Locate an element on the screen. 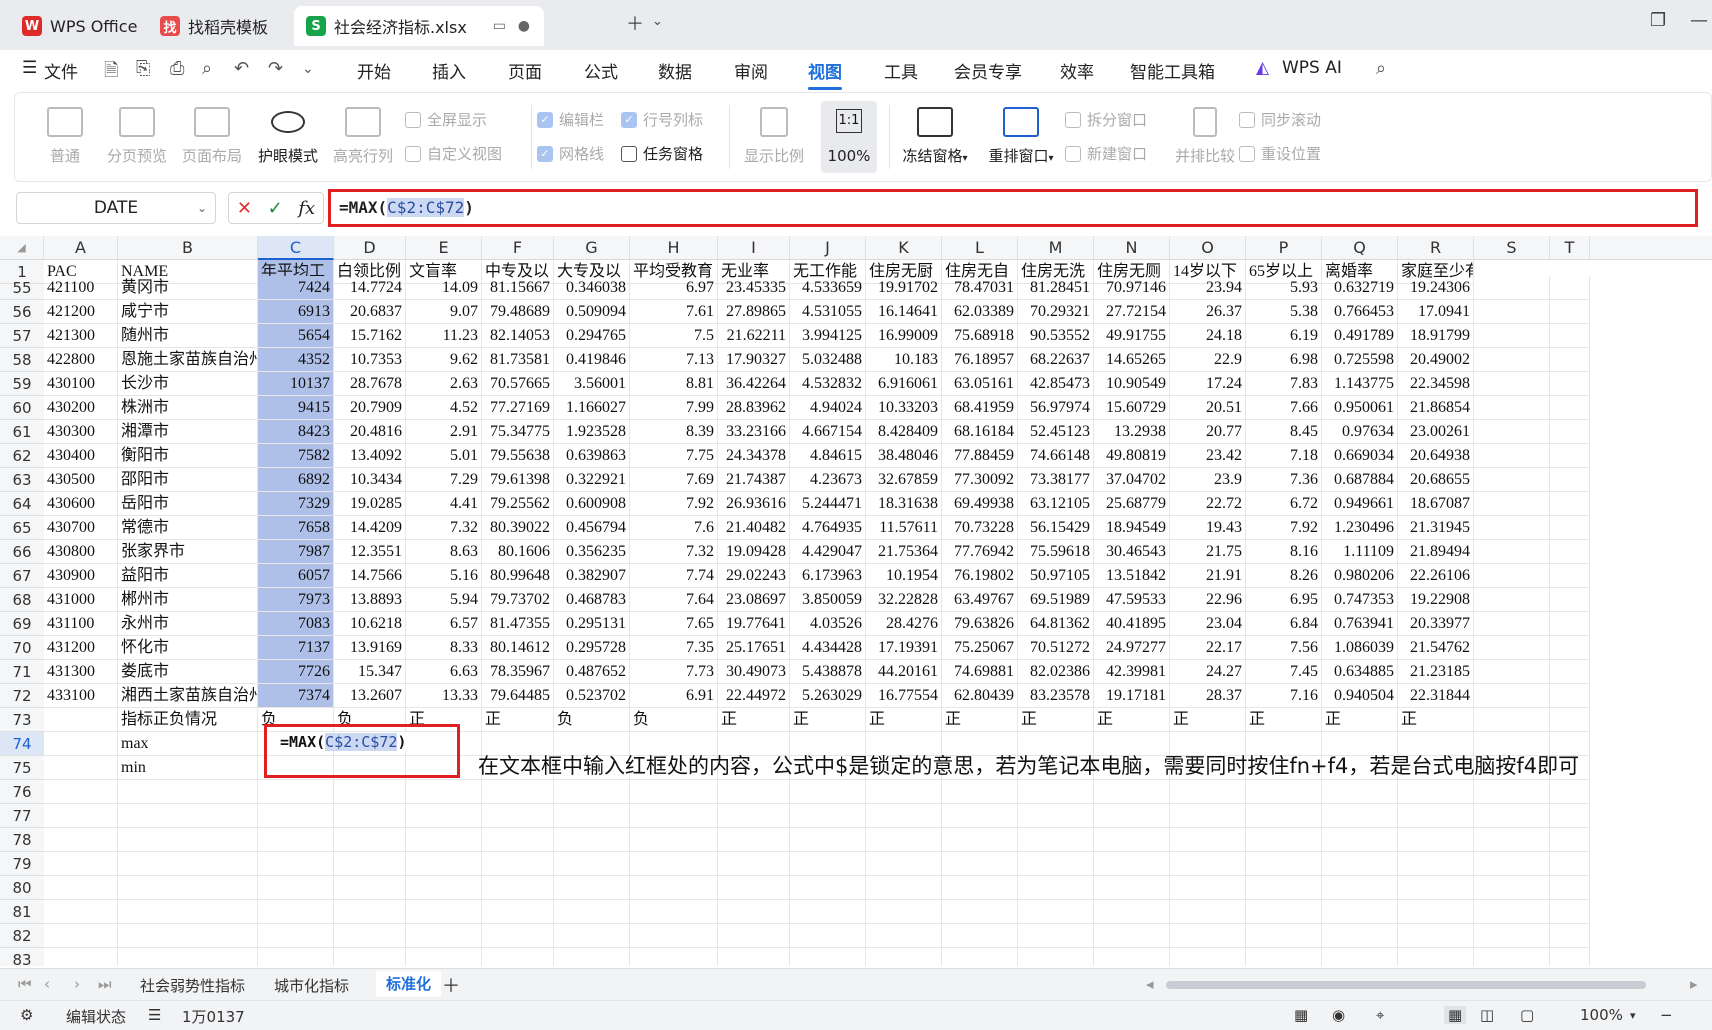 The height and width of the screenshot is (1030, 1712). cell-b64: 岳阳市 is located at coordinates (188, 504).